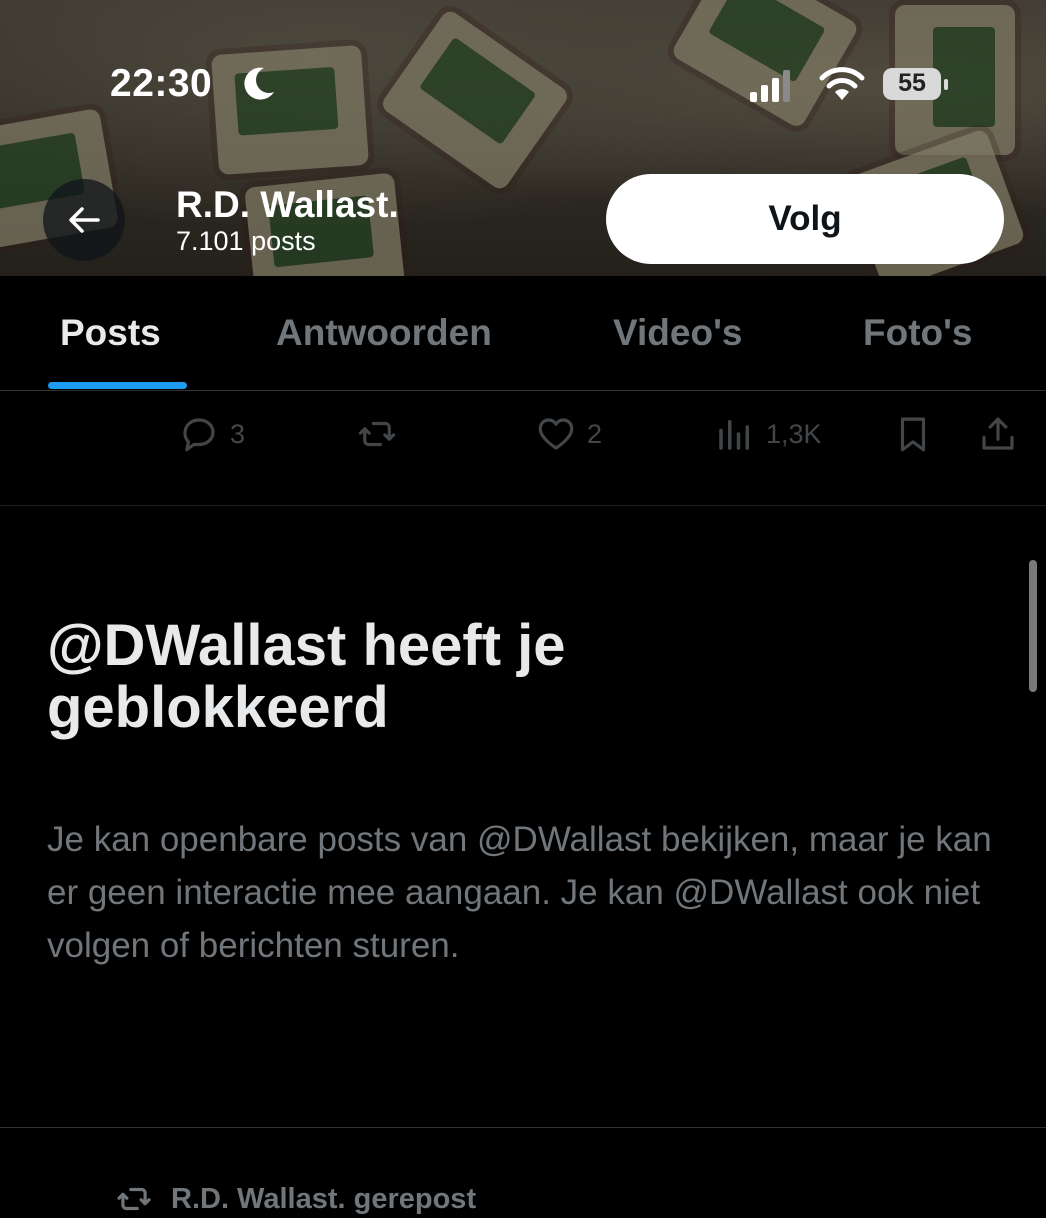 This screenshot has height=1218, width=1046. I want to click on battery-indicator: 55, so click(916, 85).